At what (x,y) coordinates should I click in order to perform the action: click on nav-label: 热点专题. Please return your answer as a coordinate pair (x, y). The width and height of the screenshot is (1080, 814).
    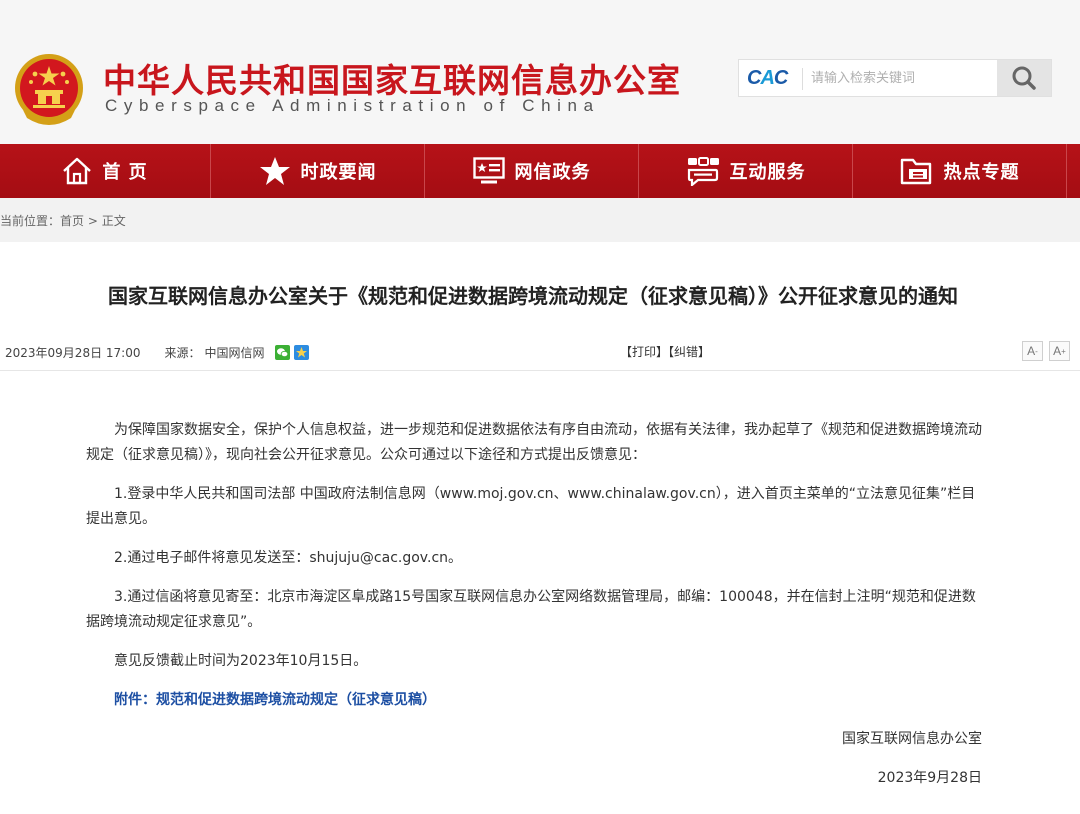
    Looking at the image, I should click on (981, 172).